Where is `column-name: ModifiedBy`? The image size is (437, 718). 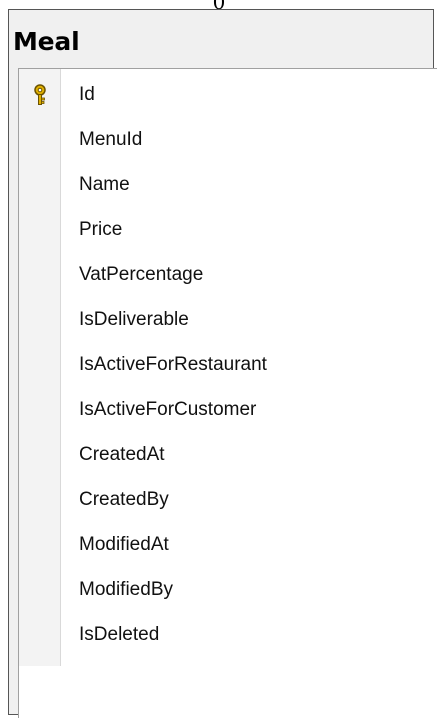
column-name: ModifiedBy is located at coordinates (126, 589).